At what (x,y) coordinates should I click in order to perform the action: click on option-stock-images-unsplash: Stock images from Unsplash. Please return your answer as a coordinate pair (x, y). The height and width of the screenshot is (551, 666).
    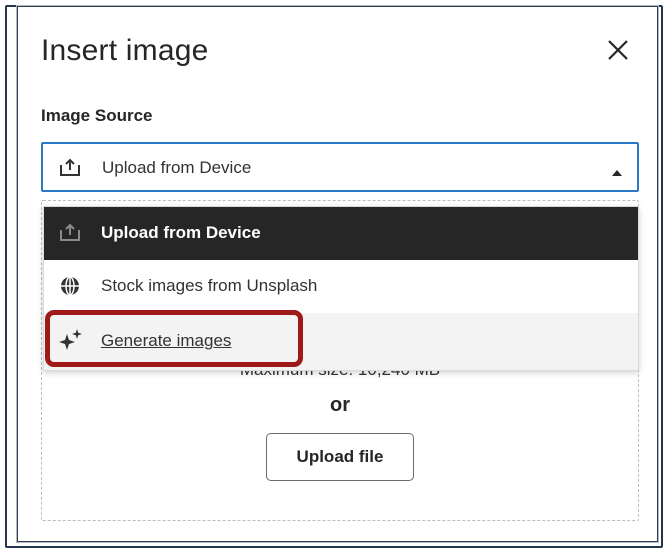
    Looking at the image, I should click on (341, 286).